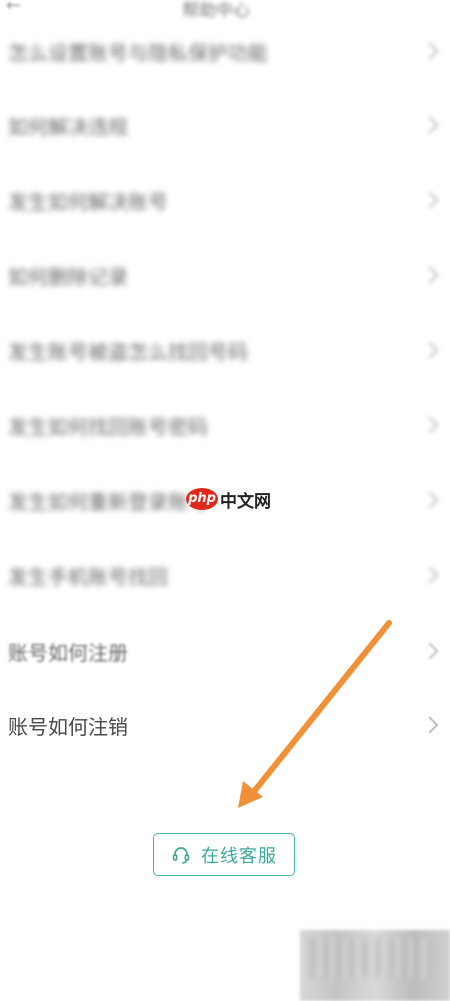  What do you see at coordinates (181, 855) in the screenshot?
I see `headset-icon` at bounding box center [181, 855].